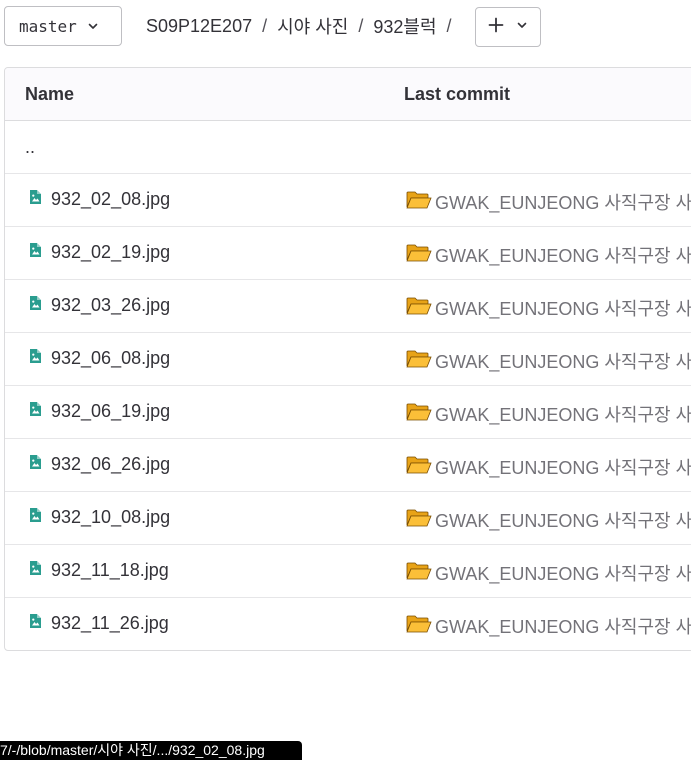  I want to click on file-name: 932_06_26.jpg, so click(111, 464).